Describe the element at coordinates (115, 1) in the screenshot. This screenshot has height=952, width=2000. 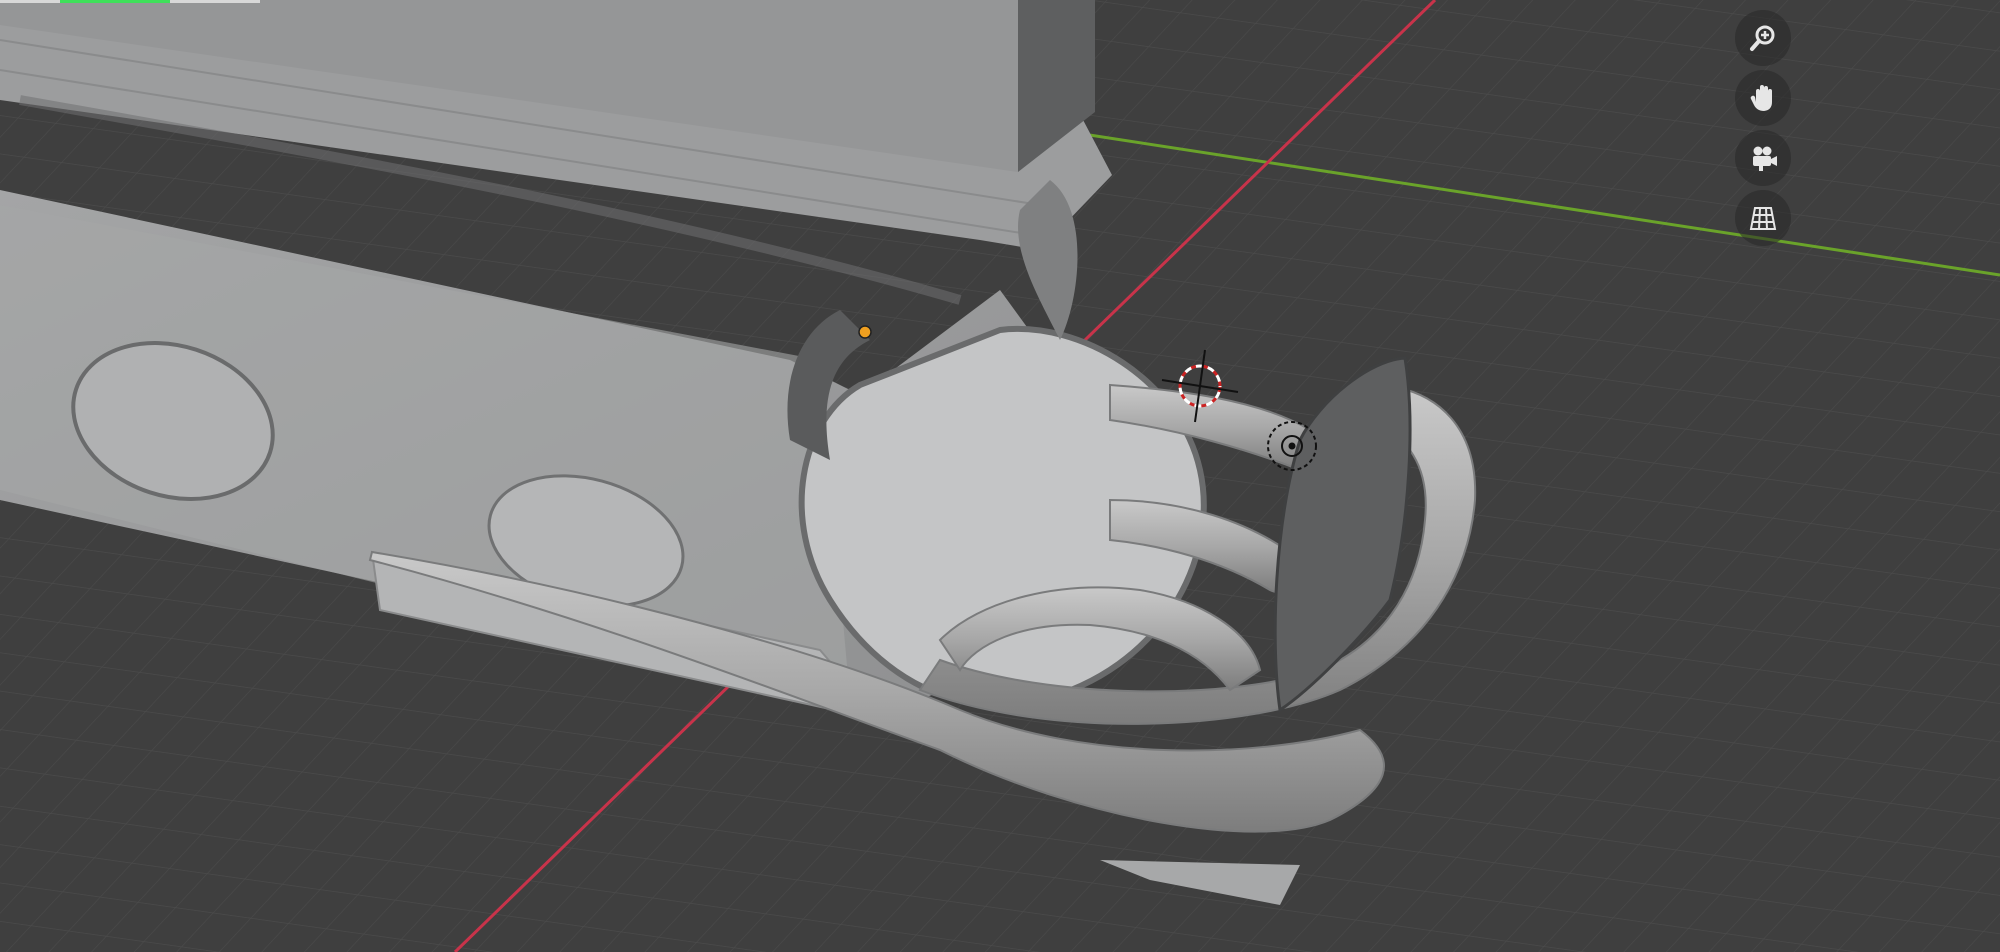
I see `render-progress-fill` at that location.